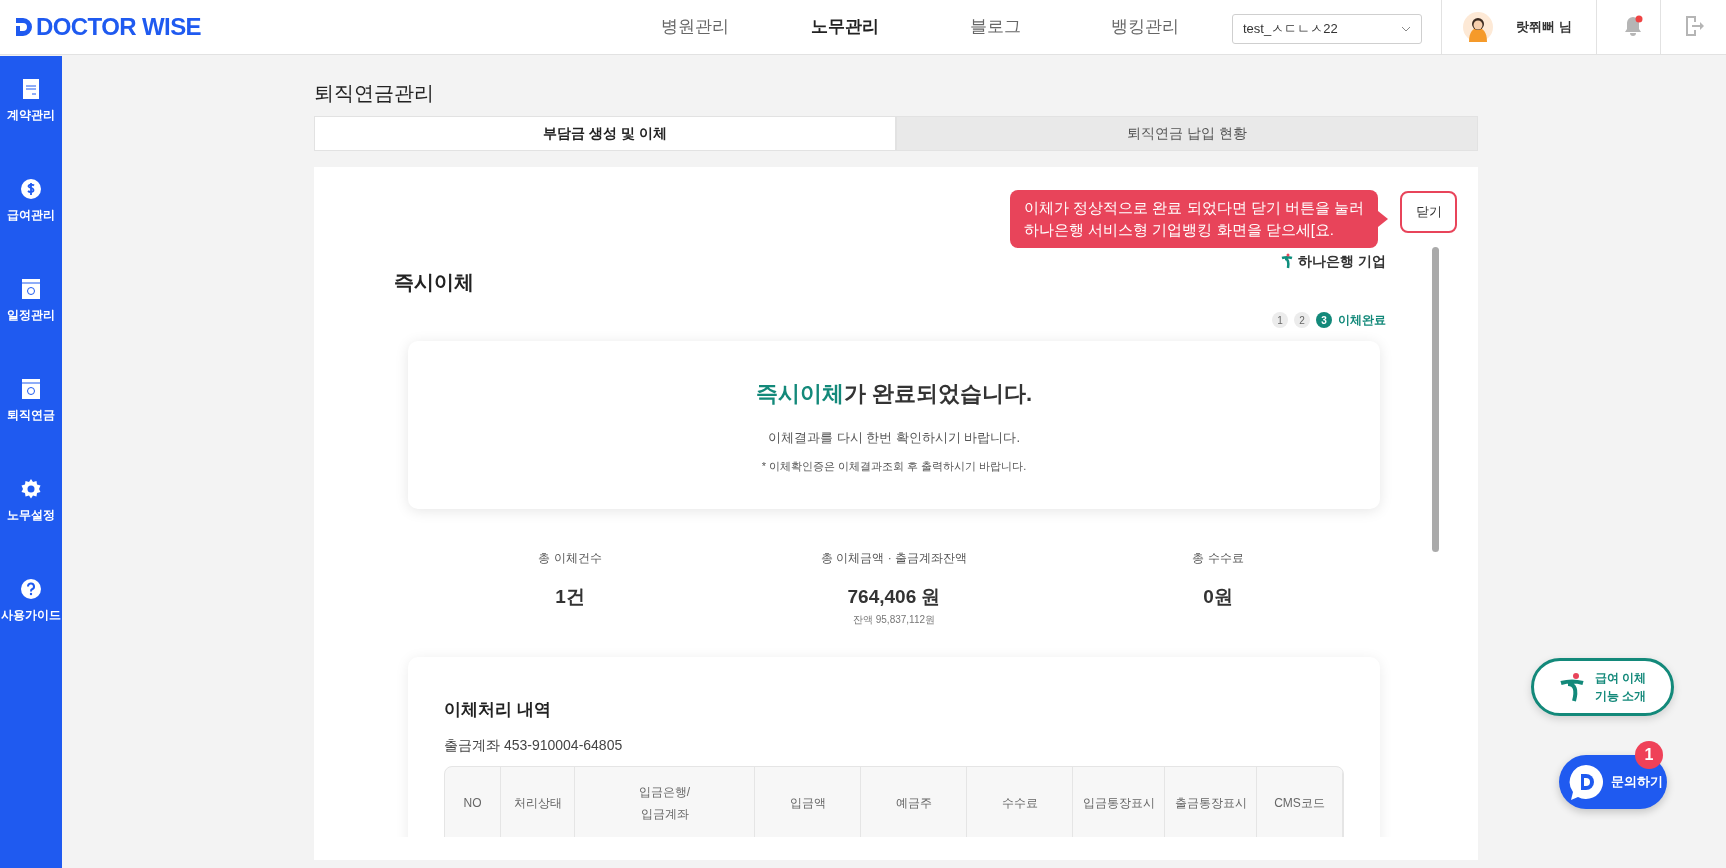 Image resolution: width=1726 pixels, height=868 pixels. Describe the element at coordinates (434, 282) in the screenshot. I see `section-title: 즉시이체` at that location.